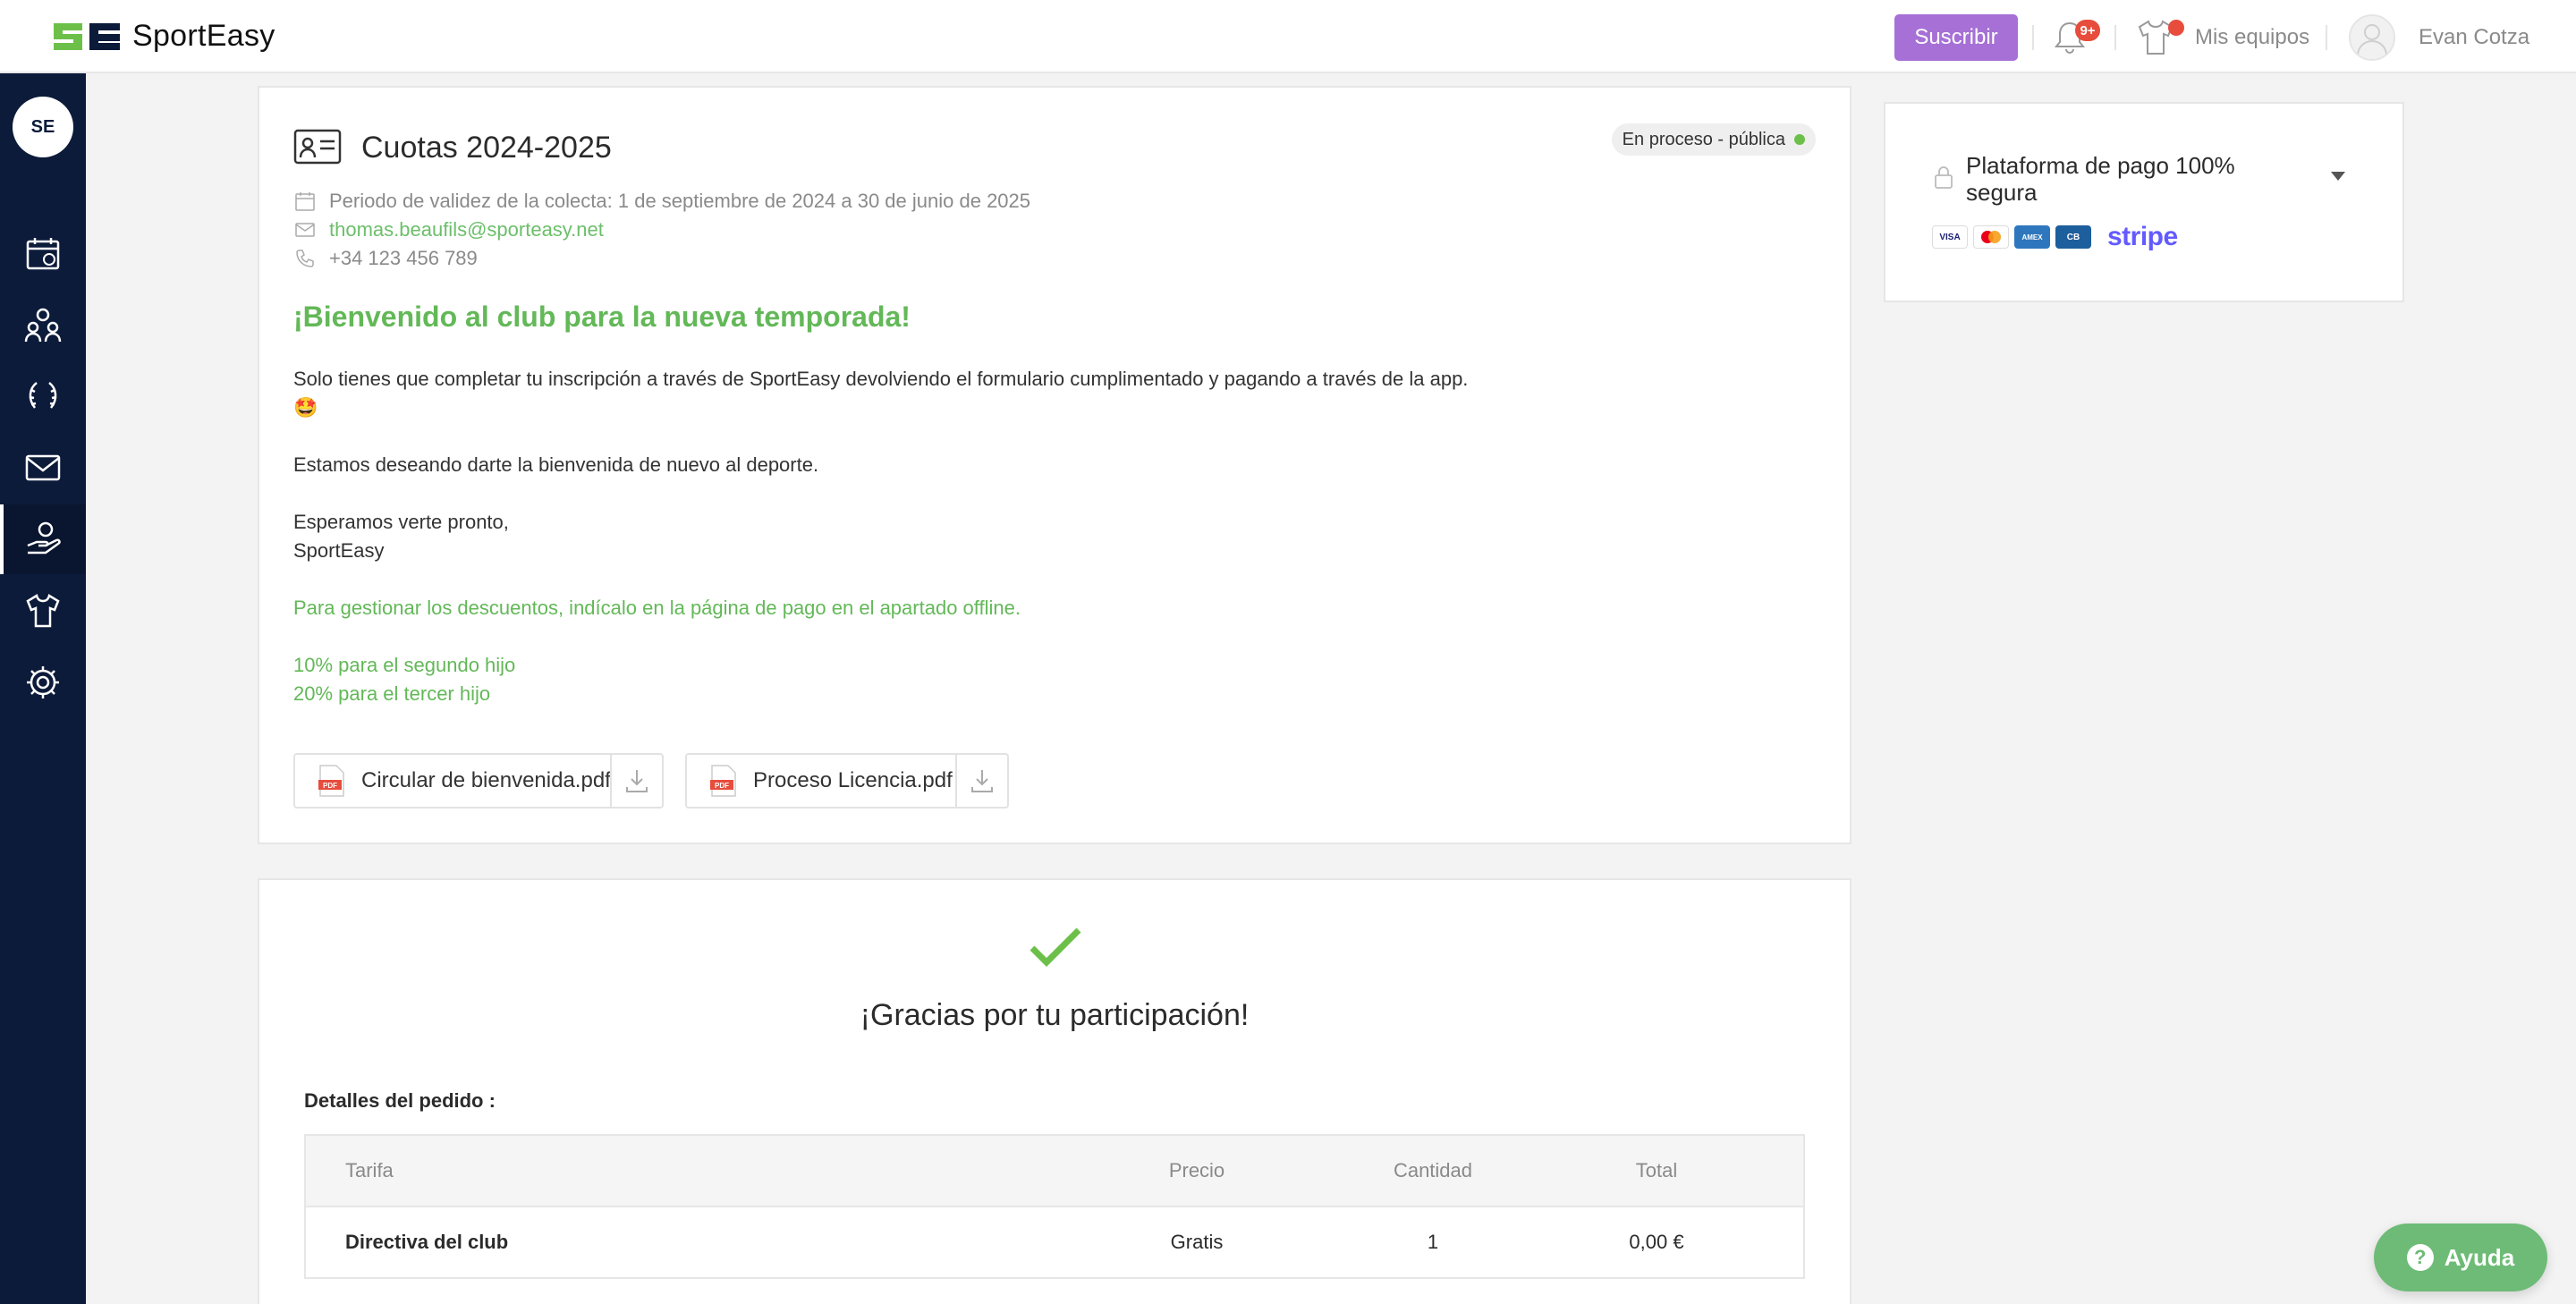 This screenshot has width=2576, height=1304. What do you see at coordinates (466, 229) in the screenshot?
I see `email-link: thomas.beaufils@sporteasy.net` at bounding box center [466, 229].